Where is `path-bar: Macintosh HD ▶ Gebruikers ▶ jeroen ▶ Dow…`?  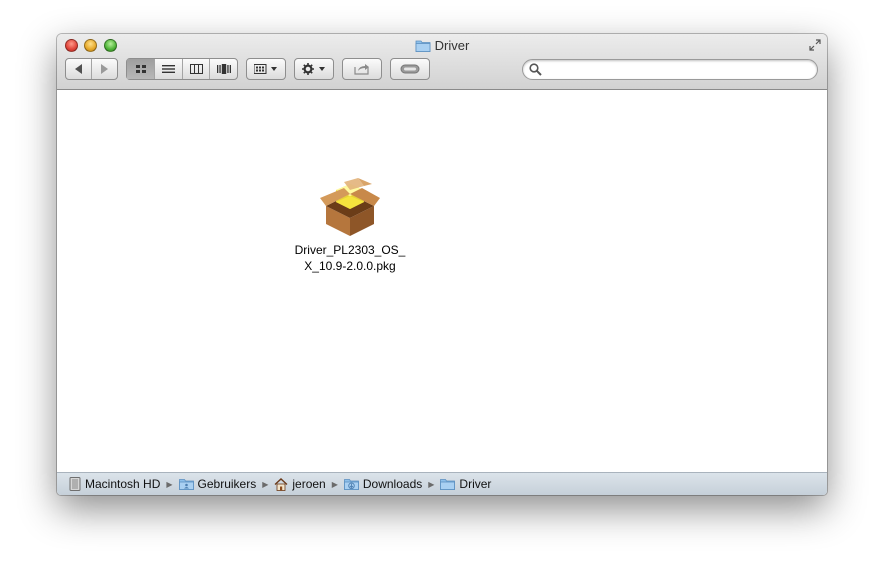
path-bar: Macintosh HD ▶ Gebruikers ▶ jeroen ▶ Dow… is located at coordinates (442, 483).